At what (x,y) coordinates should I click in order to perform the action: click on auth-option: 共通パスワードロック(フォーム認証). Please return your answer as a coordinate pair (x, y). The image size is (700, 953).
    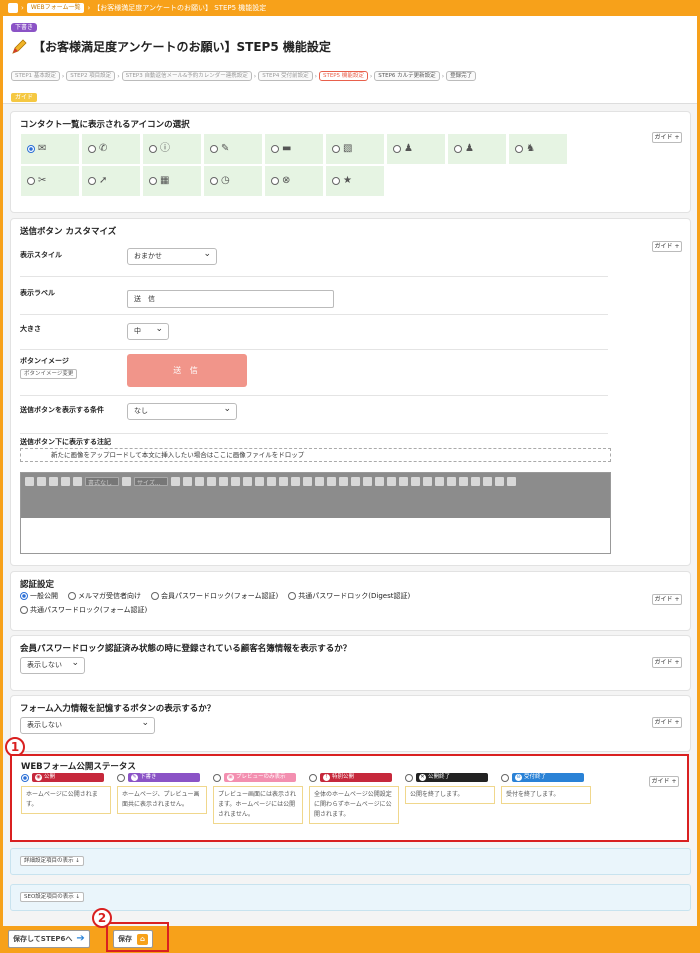
    Looking at the image, I should click on (83, 610).